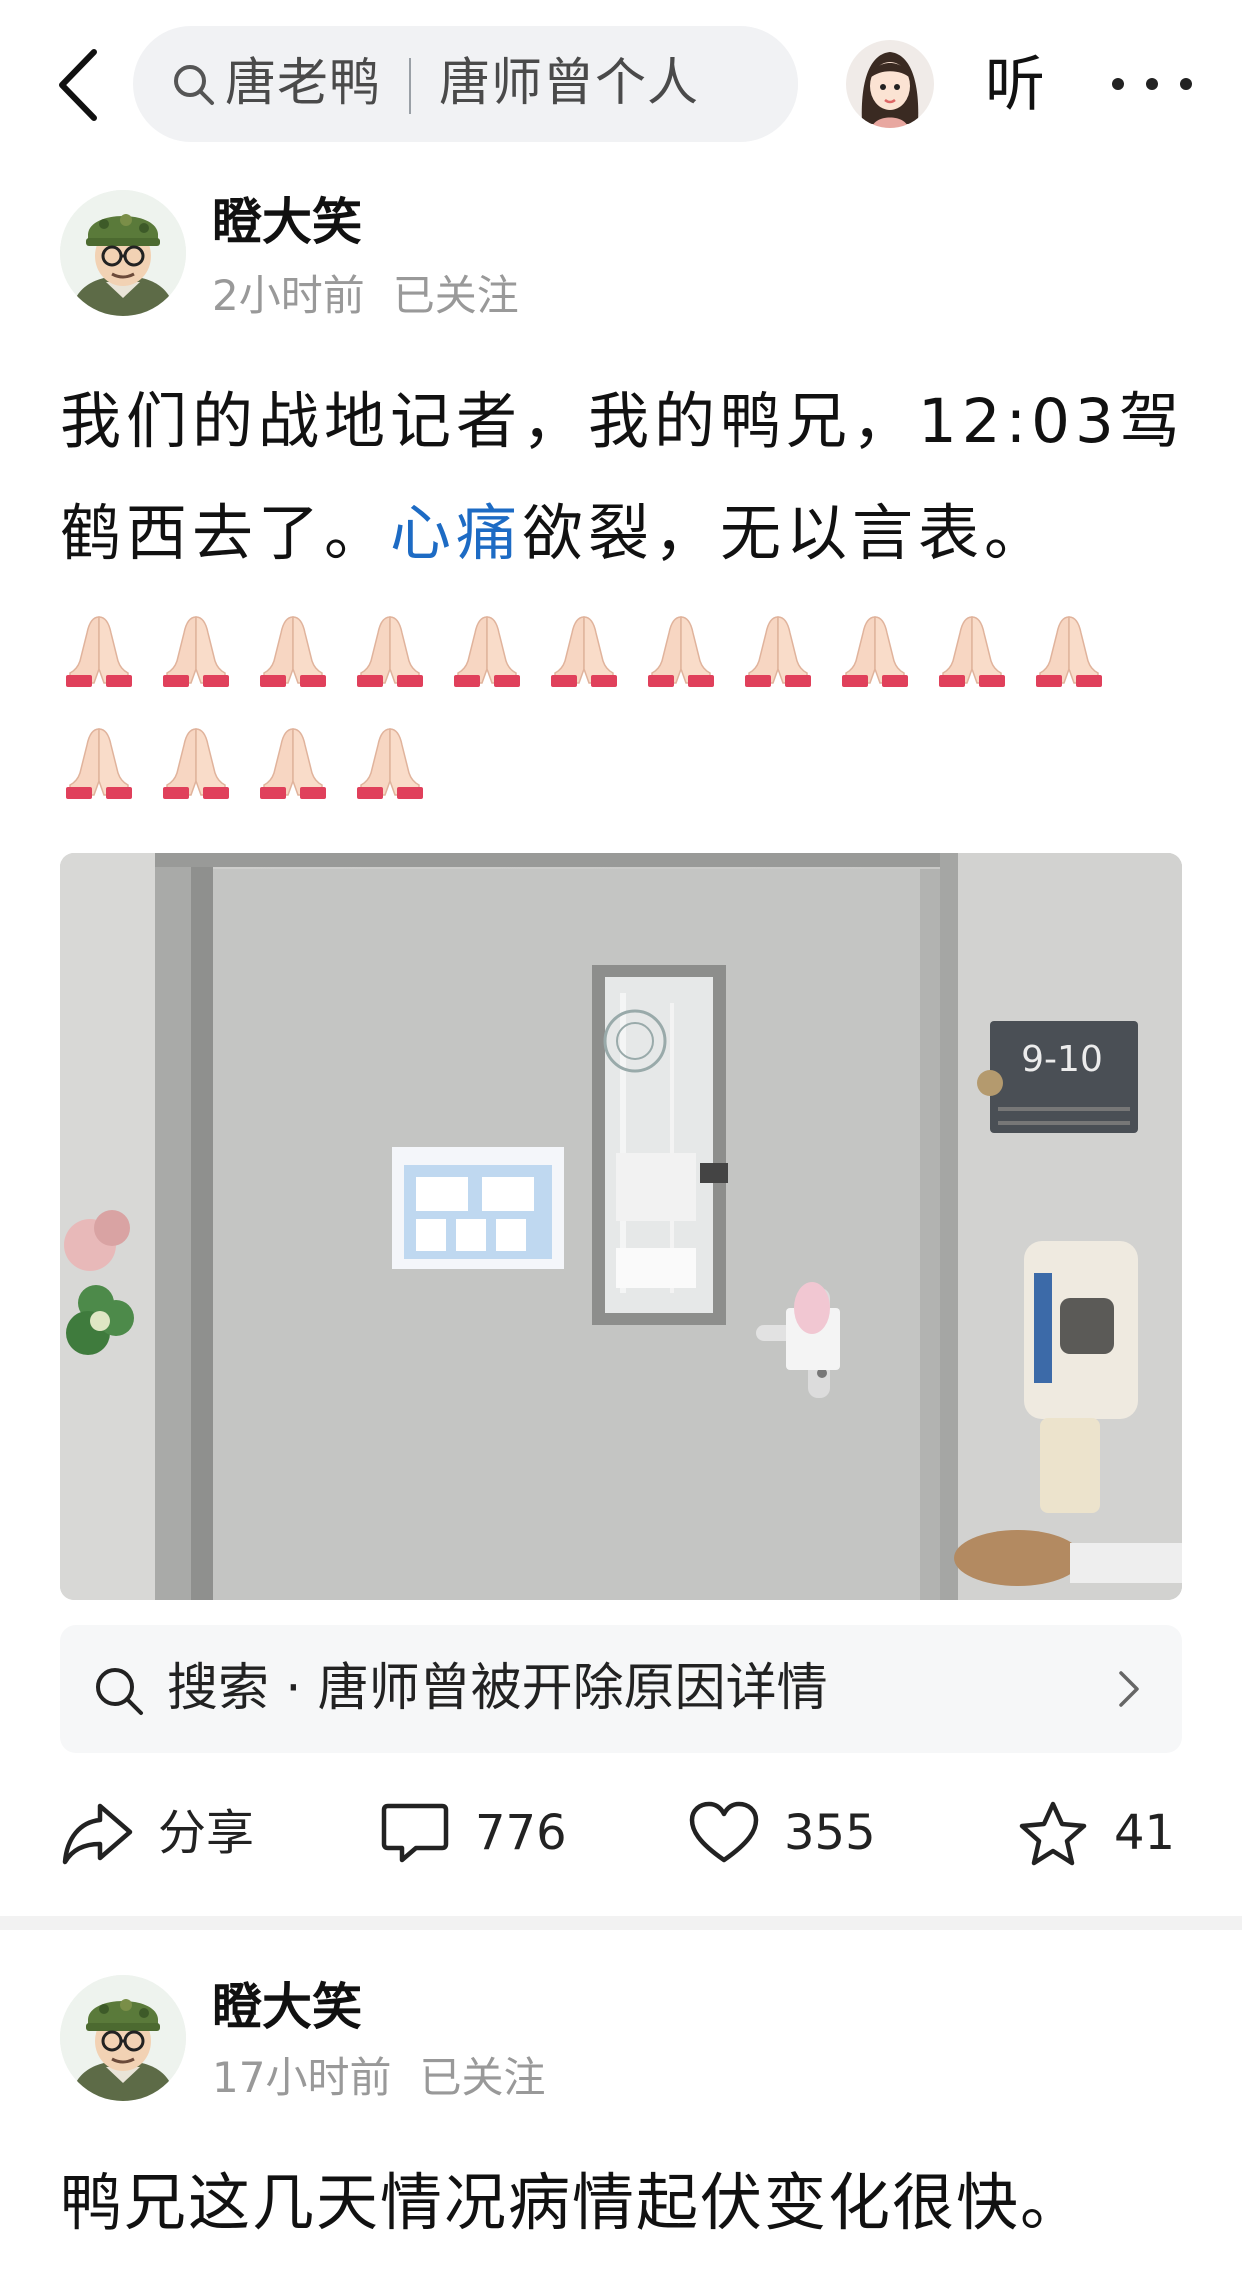 This screenshot has width=1242, height=2286. I want to click on post-time: 2小时前, so click(288, 295).